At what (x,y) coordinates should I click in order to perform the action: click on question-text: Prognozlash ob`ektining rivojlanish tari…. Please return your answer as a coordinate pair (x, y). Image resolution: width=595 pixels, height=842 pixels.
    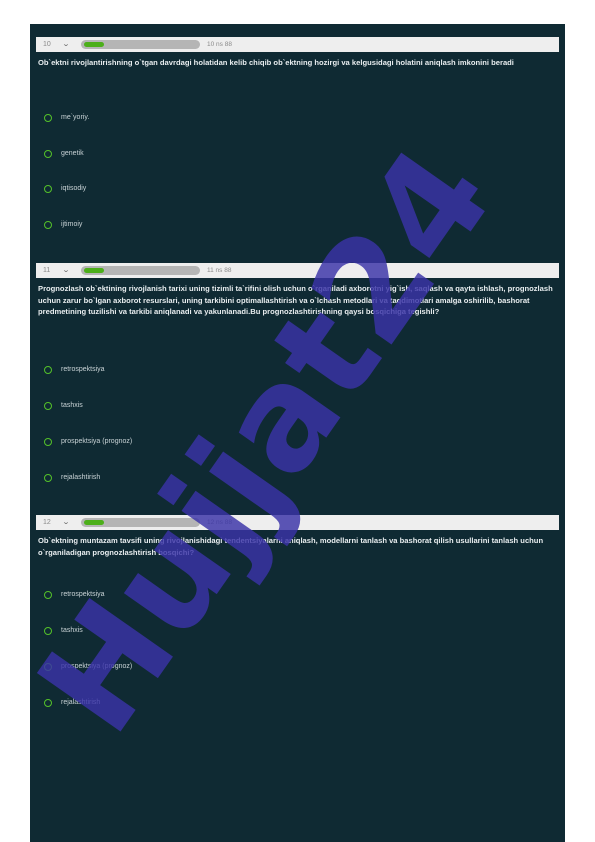
    Looking at the image, I should click on (295, 300).